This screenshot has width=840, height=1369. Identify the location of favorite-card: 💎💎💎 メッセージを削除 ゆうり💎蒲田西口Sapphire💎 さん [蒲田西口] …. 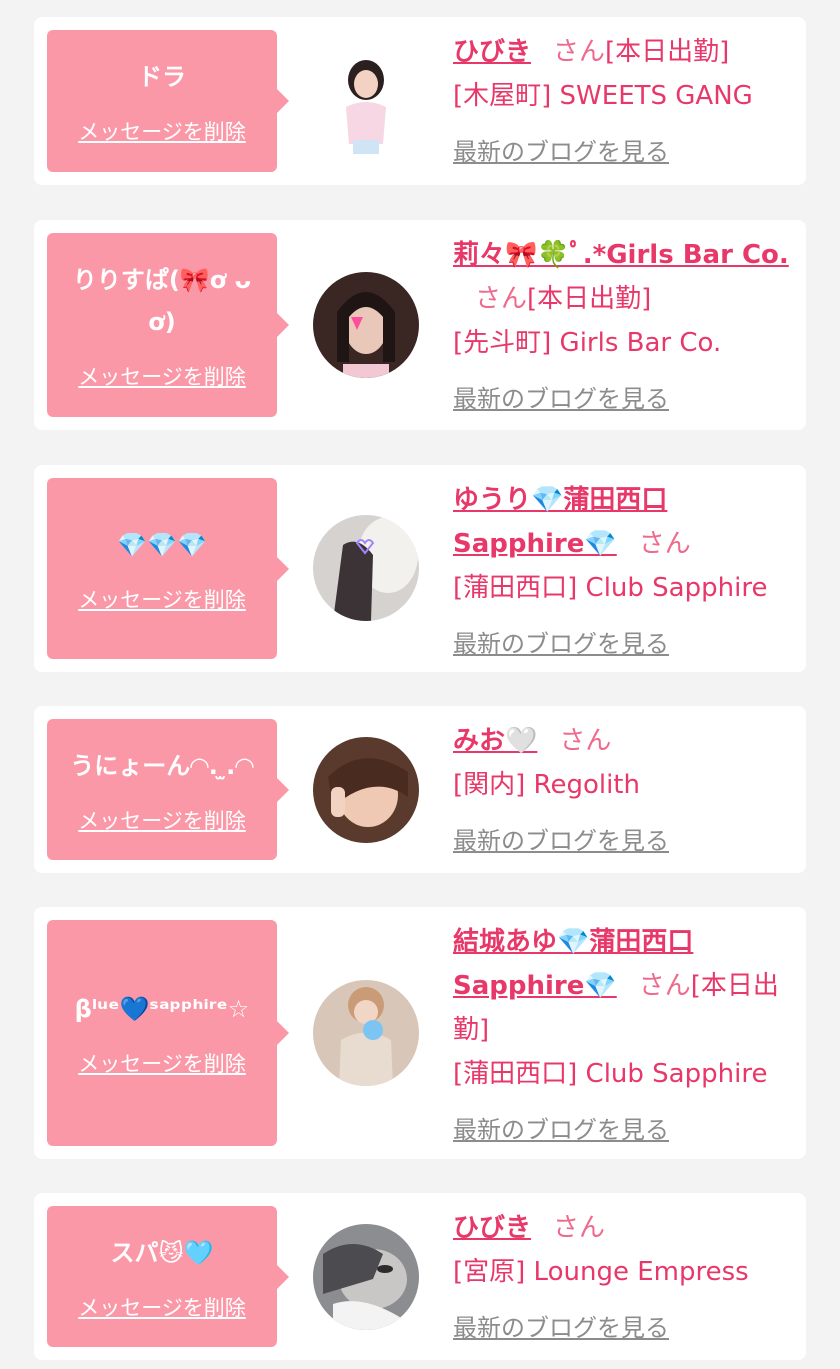
(420, 568).